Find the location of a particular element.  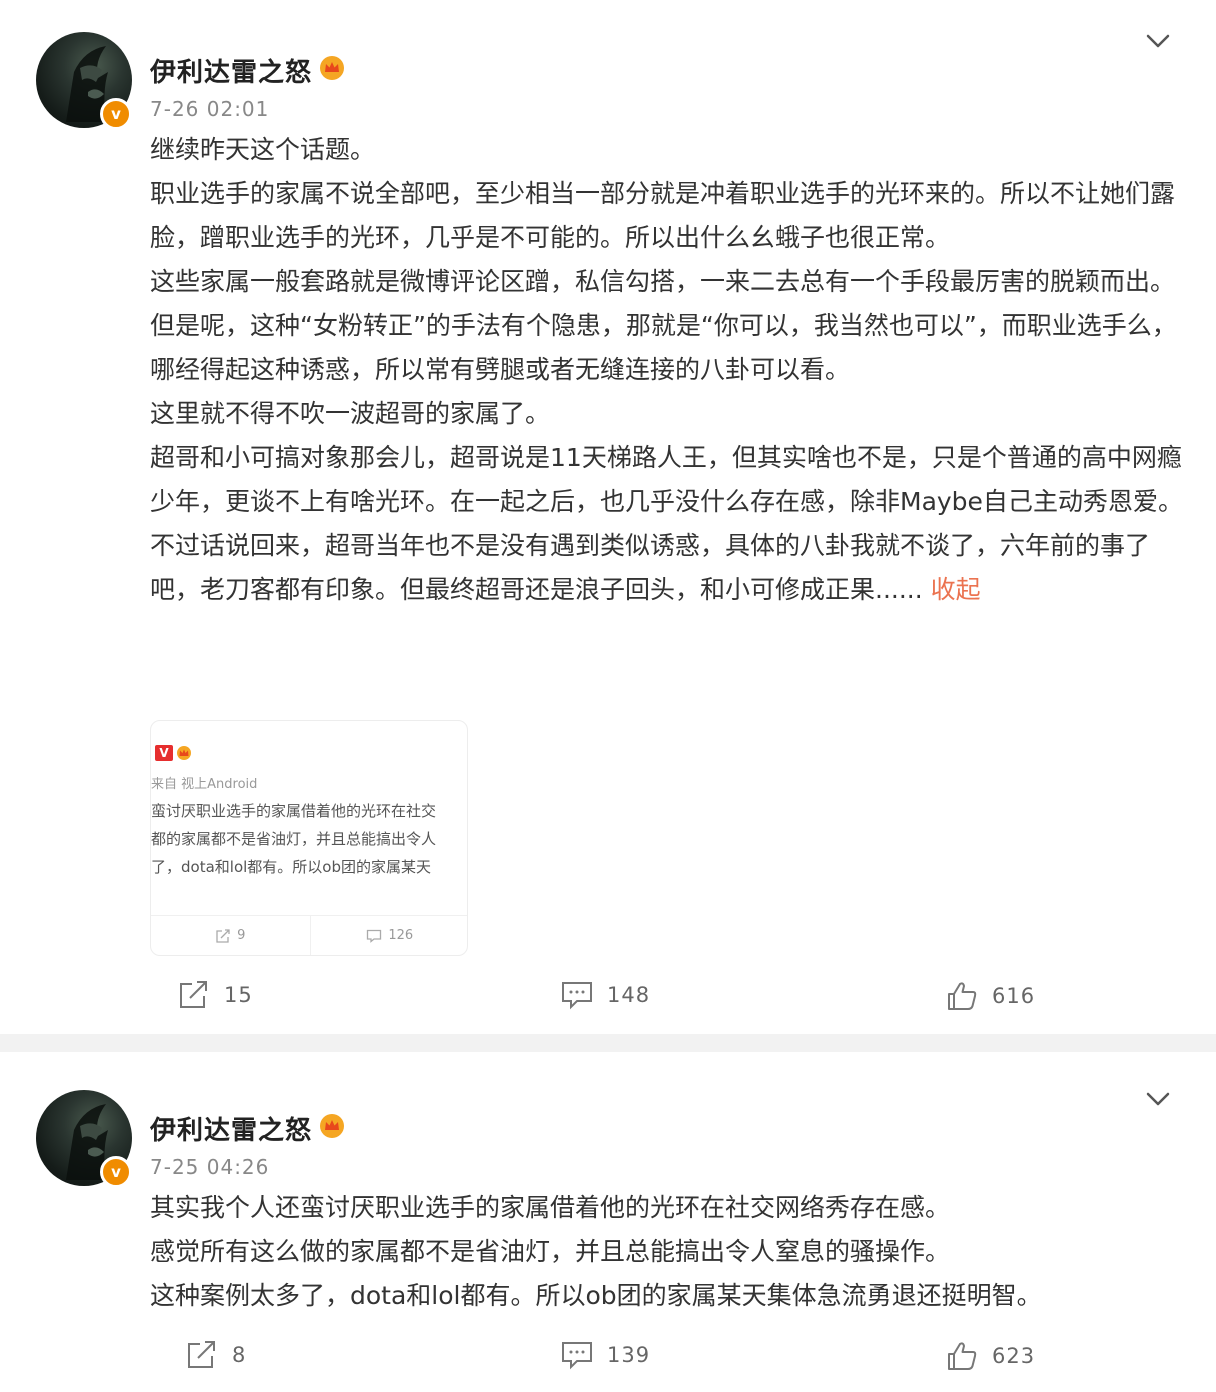

repost-count: 8 is located at coordinates (239, 1355).